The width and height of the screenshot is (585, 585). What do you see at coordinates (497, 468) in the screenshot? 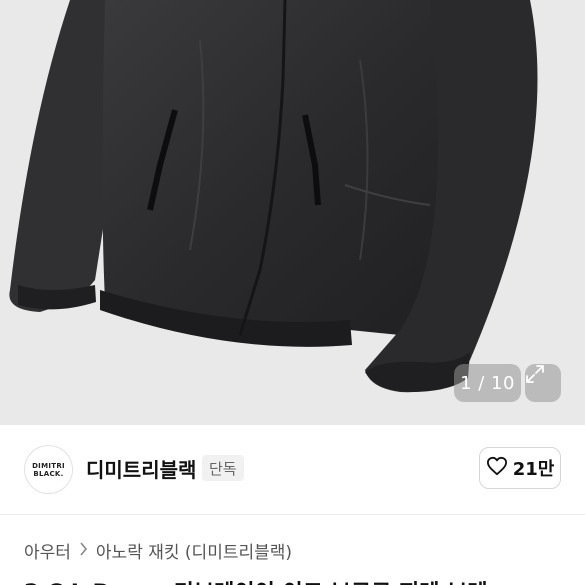
I see `heart-outline-icon` at bounding box center [497, 468].